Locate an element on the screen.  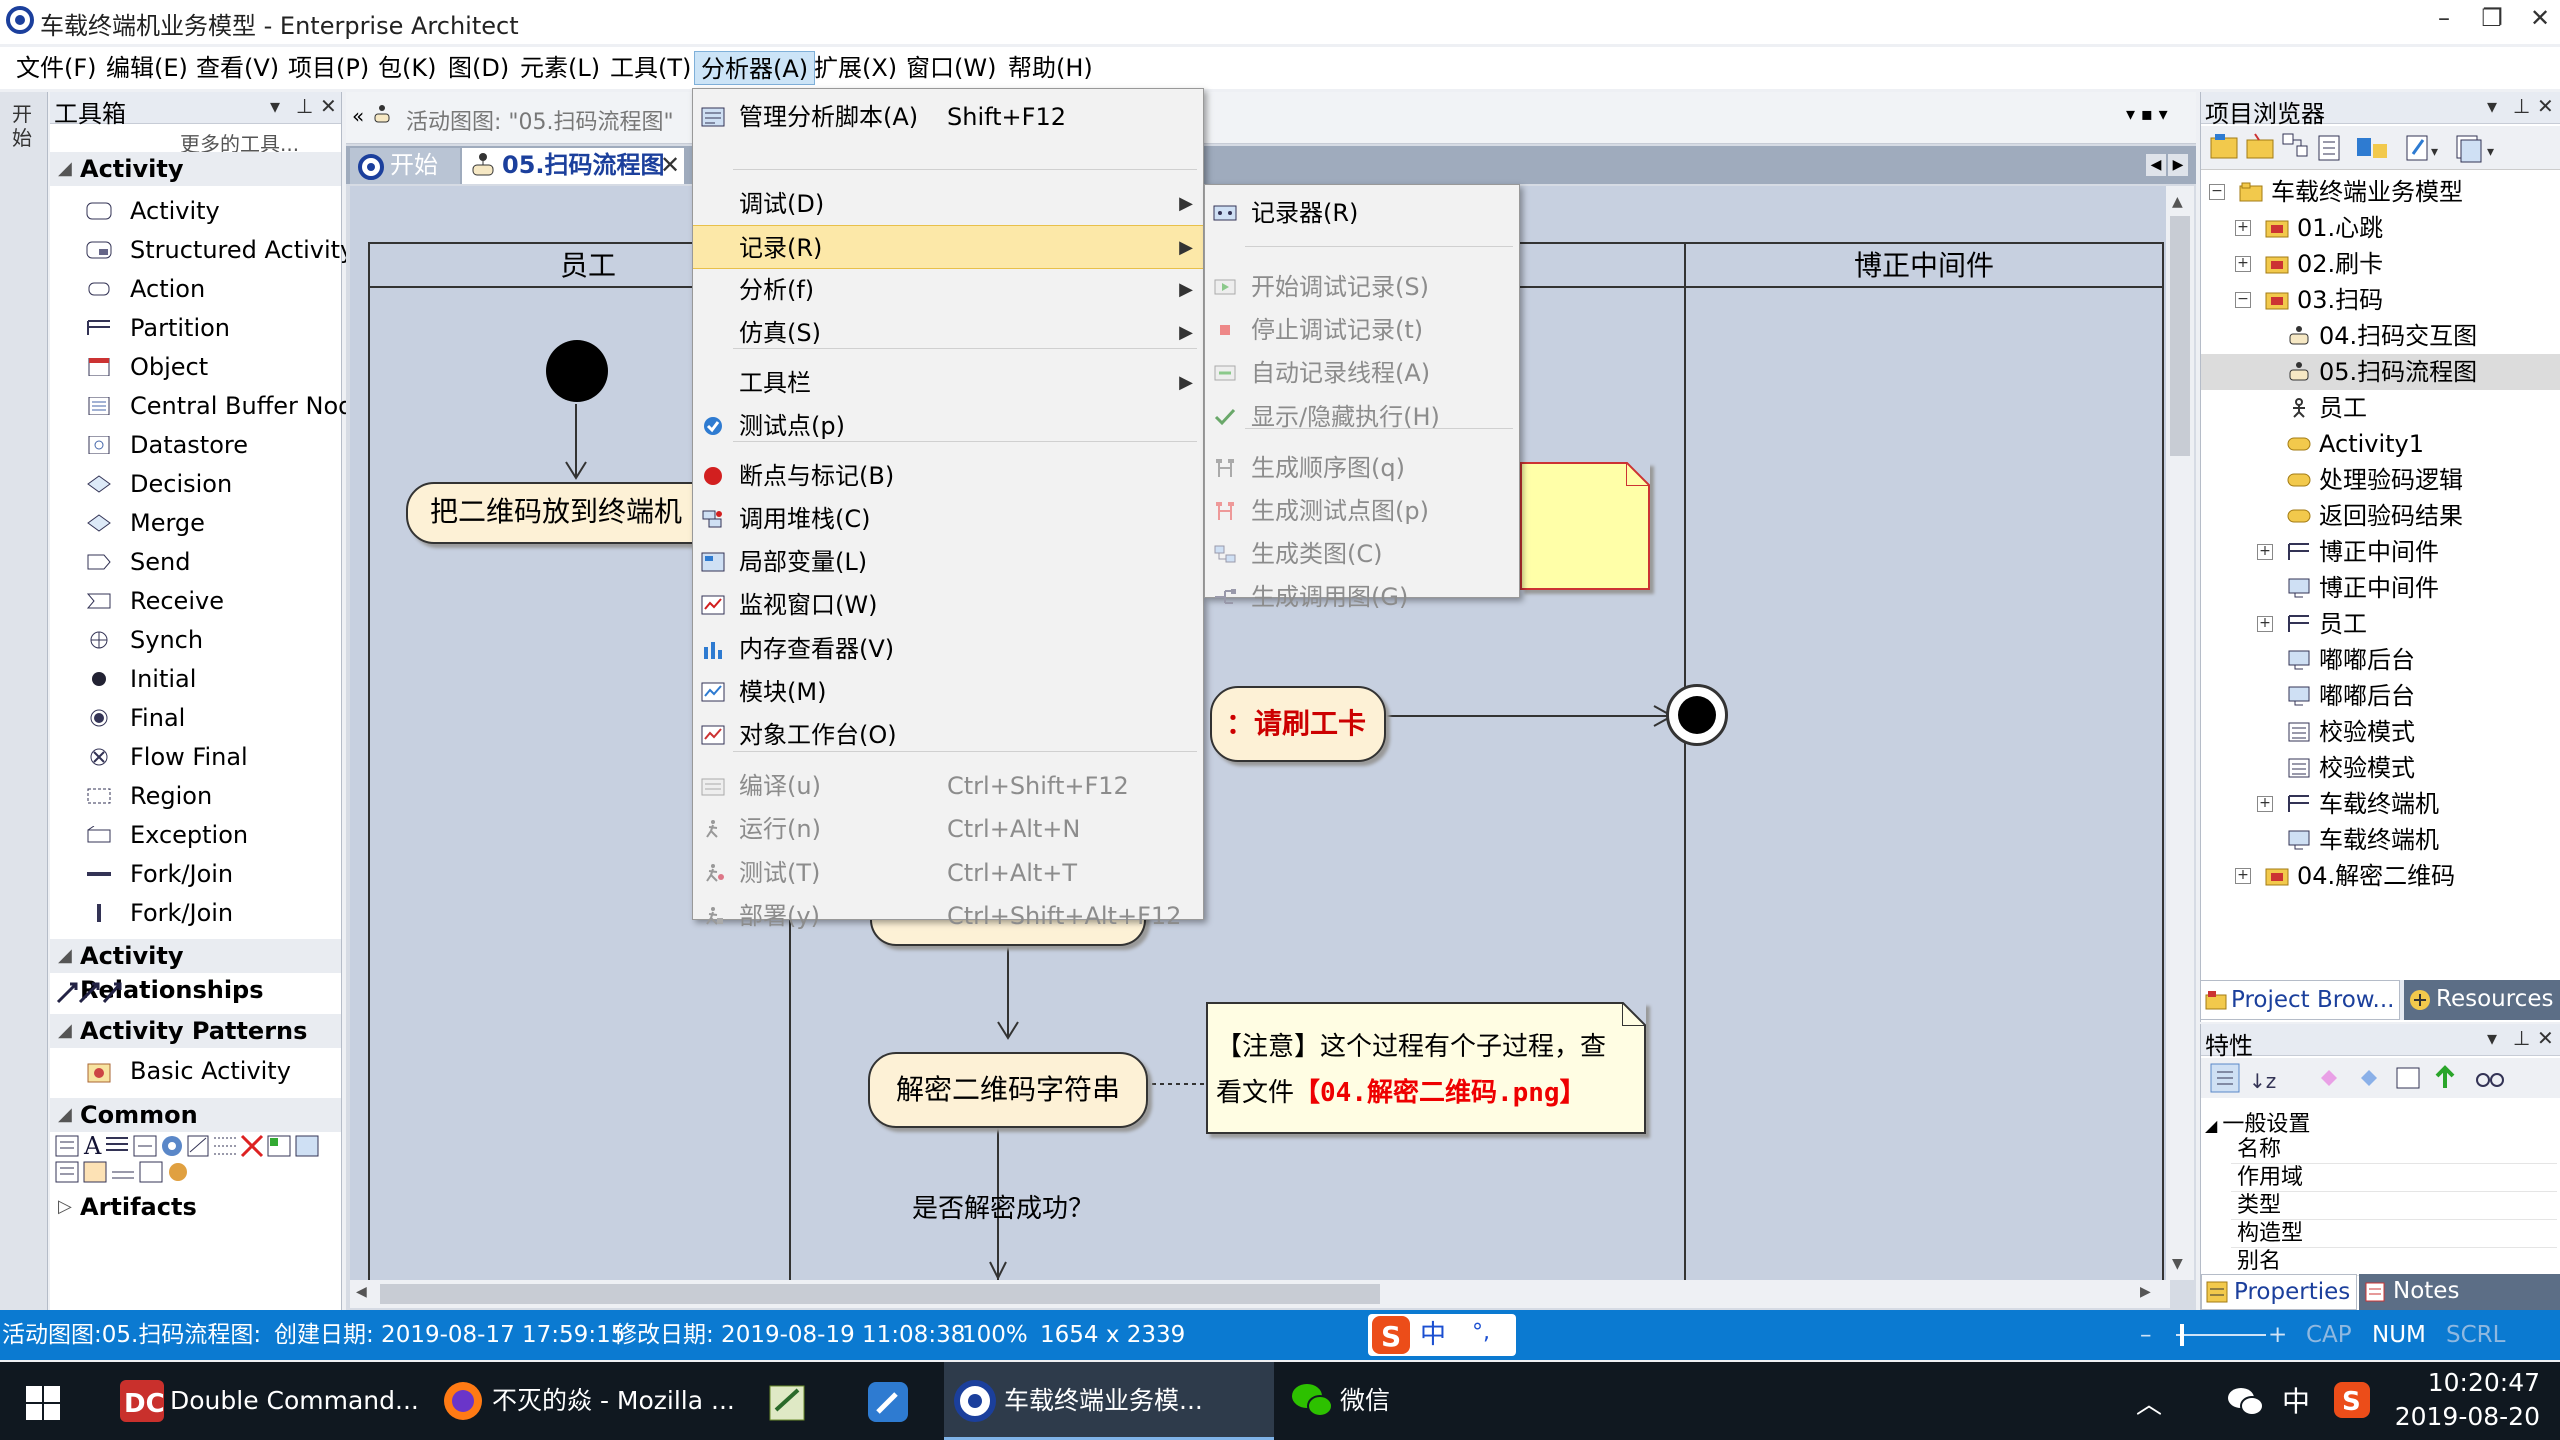
minimize-button: – is located at coordinates (2444, 18).